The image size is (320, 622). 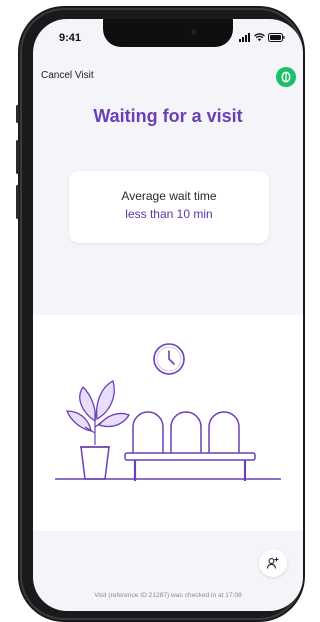 I want to click on notch, so click(x=168, y=33).